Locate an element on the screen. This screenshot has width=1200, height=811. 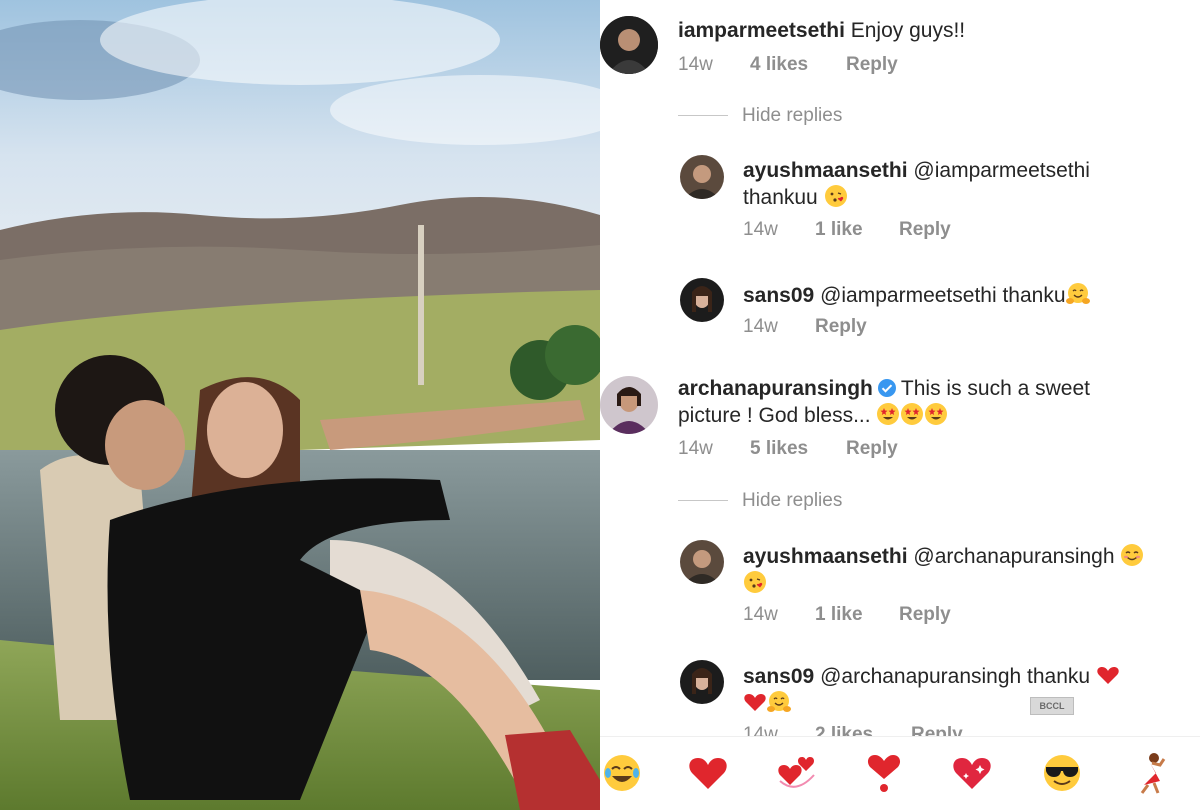
heart-exclamation-icon is located at coordinates (884, 773).